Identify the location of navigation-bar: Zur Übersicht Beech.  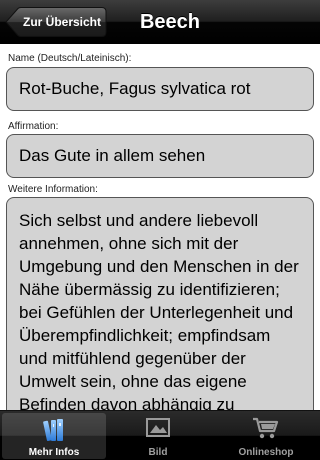
(160, 22).